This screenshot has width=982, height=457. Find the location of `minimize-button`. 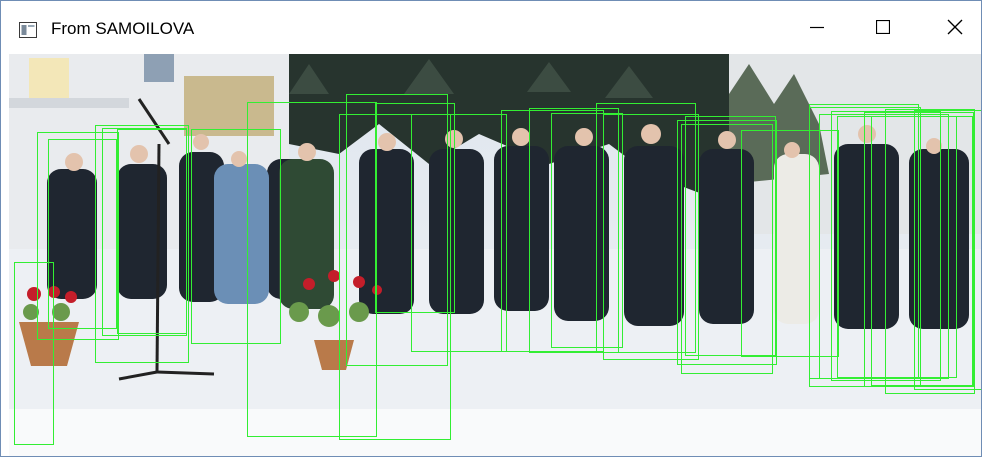

minimize-button is located at coordinates (817, 27).